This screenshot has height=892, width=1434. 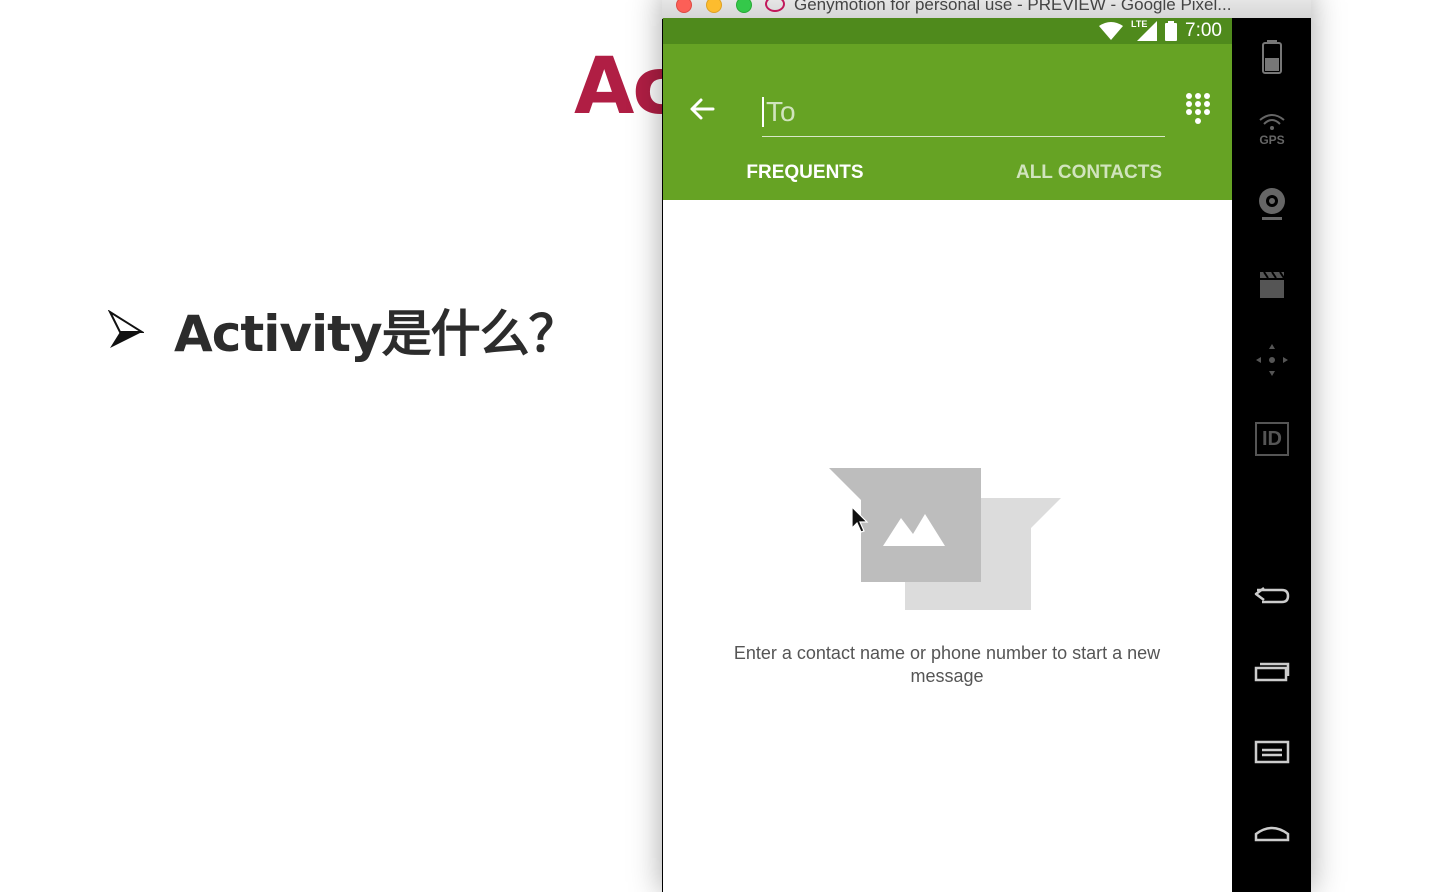 What do you see at coordinates (1198, 109) in the screenshot?
I see `dialpad-icon` at bounding box center [1198, 109].